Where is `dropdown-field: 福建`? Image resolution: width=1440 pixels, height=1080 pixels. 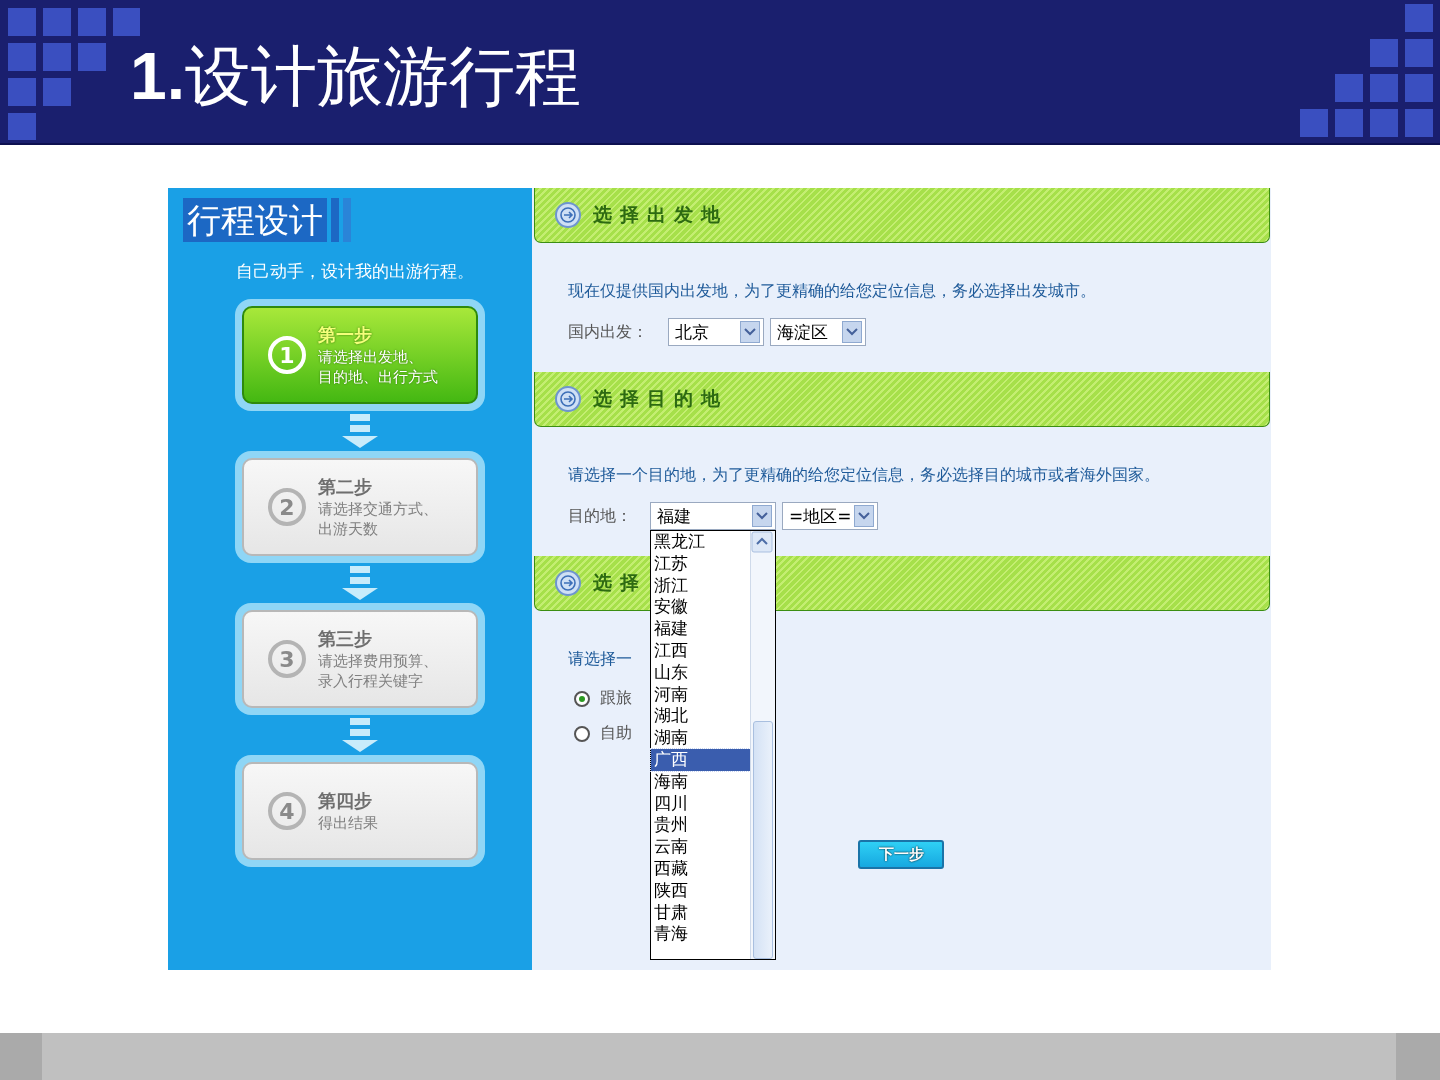
dropdown-field: 福建 is located at coordinates (713, 516).